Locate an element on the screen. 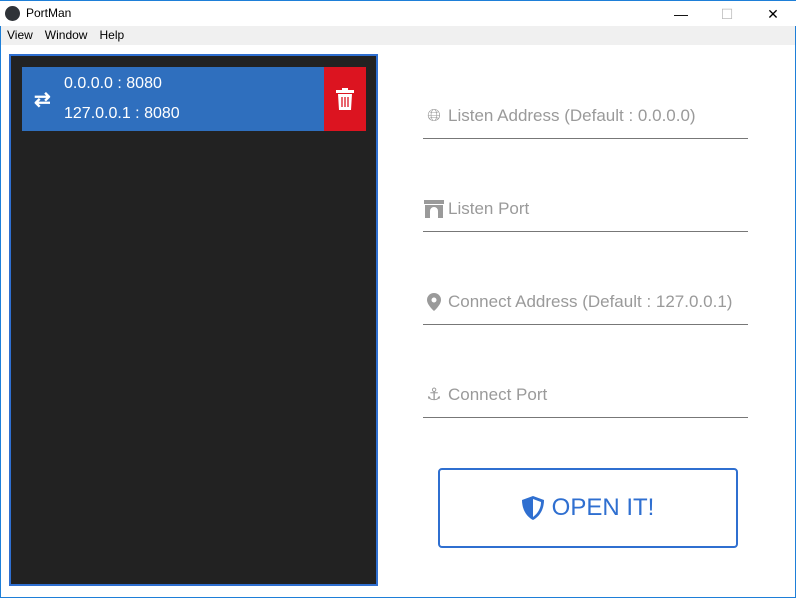  app-icon is located at coordinates (12, 13).